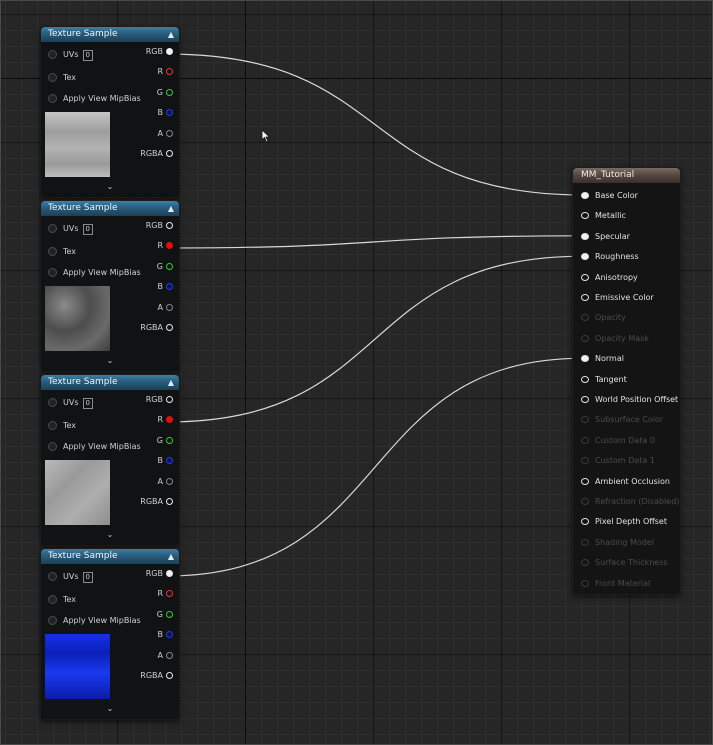 The height and width of the screenshot is (745, 713). I want to click on material-input-row: Specular, so click(605, 236).